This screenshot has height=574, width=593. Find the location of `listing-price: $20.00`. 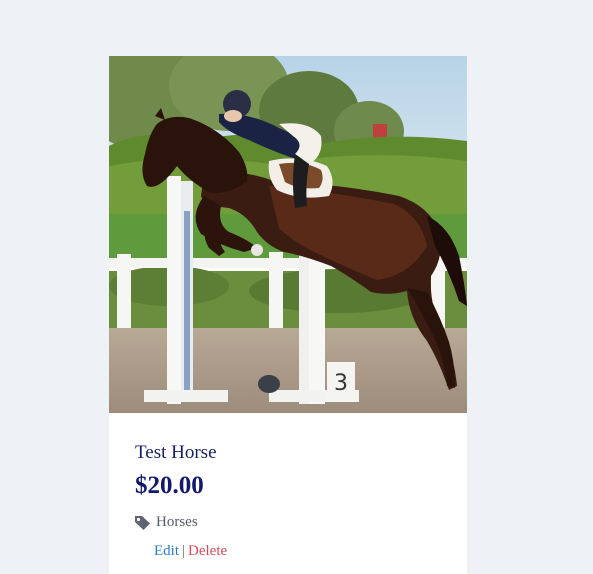

listing-price: $20.00 is located at coordinates (169, 485).